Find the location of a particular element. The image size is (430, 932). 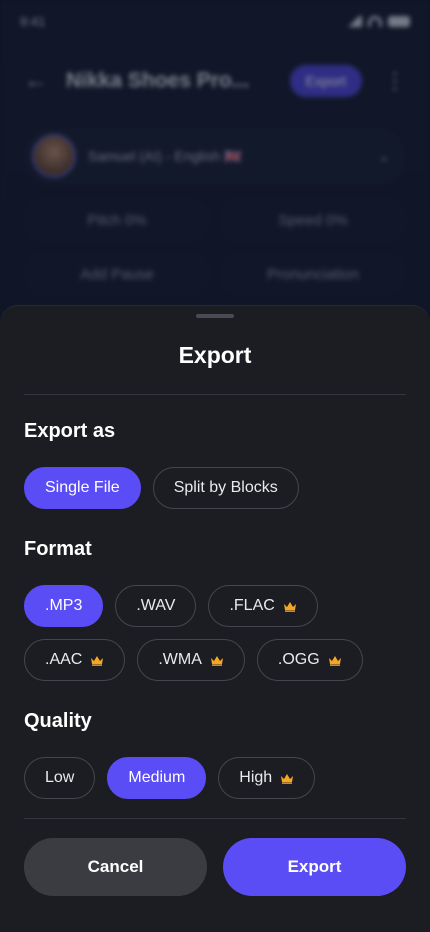

option-chip-label: .MP3 is located at coordinates (64, 605).